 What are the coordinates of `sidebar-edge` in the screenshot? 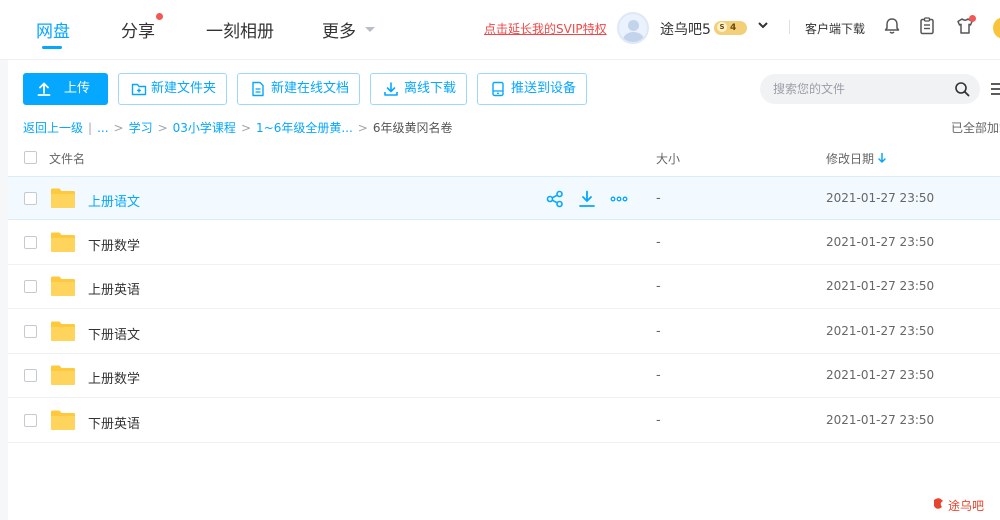 It's located at (4, 290).